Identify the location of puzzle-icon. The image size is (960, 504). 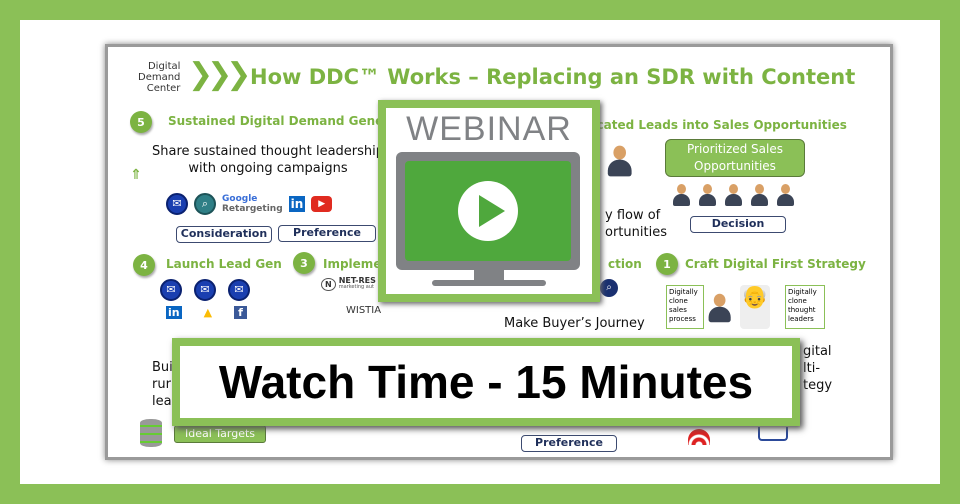
(773, 434).